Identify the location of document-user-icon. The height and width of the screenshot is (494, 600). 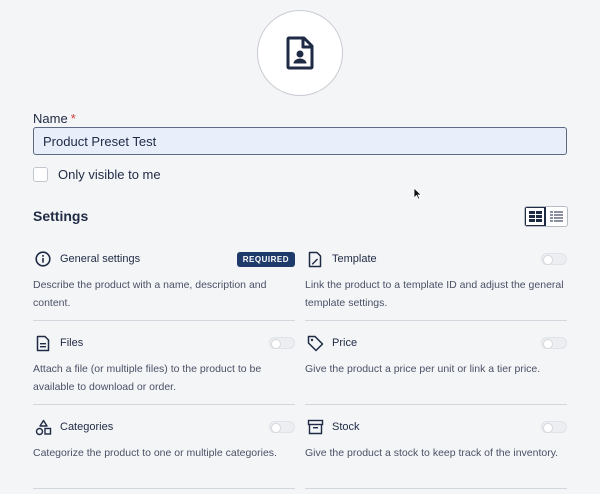
(300, 53).